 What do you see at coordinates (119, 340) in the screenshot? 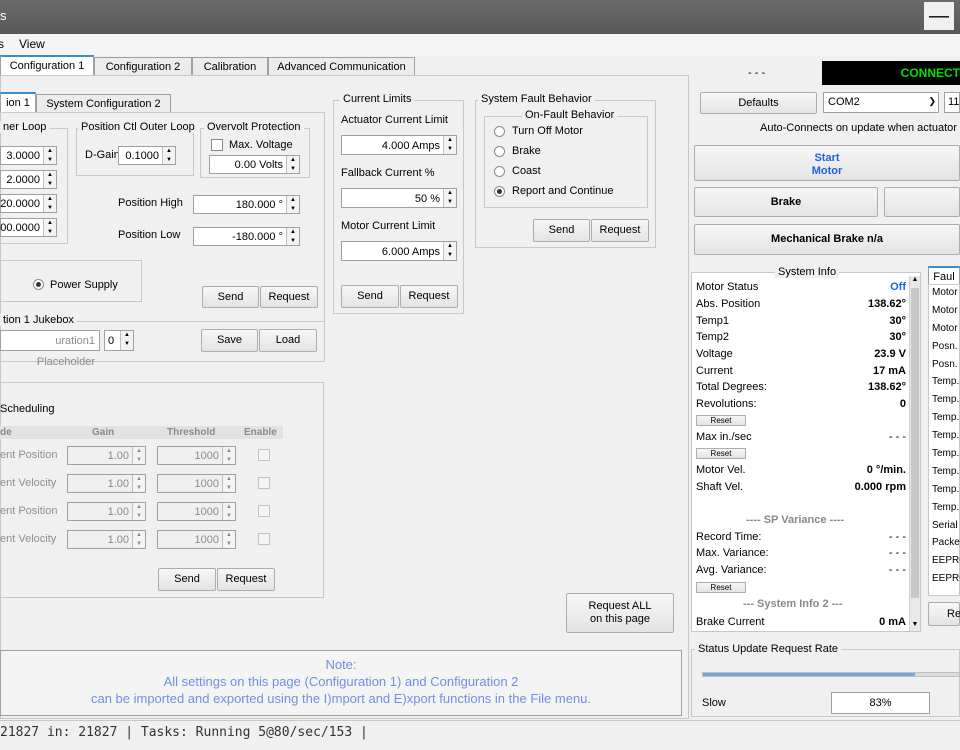
I see `jukebox-index-field: 0 ▲ ▼` at bounding box center [119, 340].